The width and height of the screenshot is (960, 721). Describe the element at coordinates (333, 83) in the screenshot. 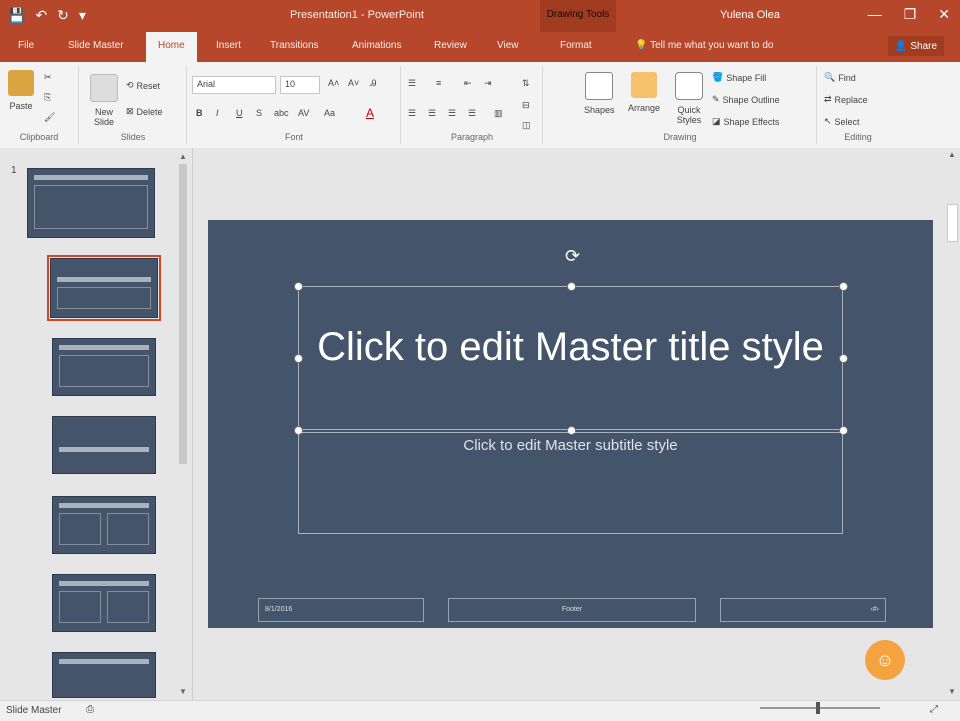

I see `grow-font-icon: A˄` at that location.